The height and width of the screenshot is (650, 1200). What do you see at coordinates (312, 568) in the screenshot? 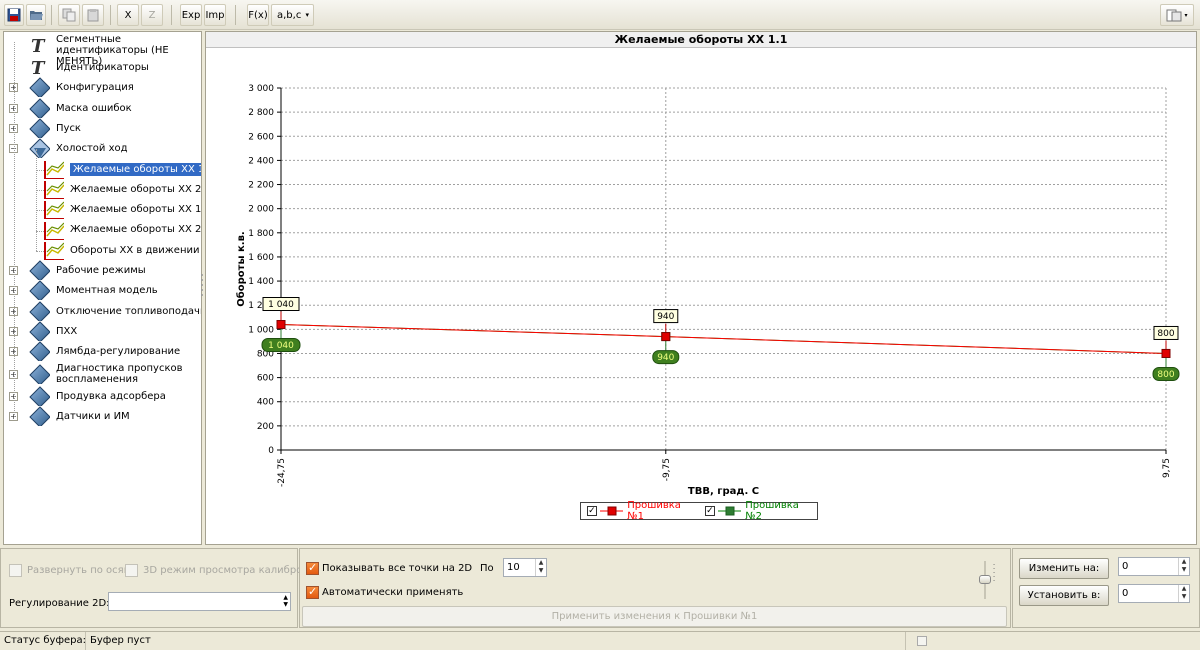
I see `show-all-points-checkbox` at bounding box center [312, 568].